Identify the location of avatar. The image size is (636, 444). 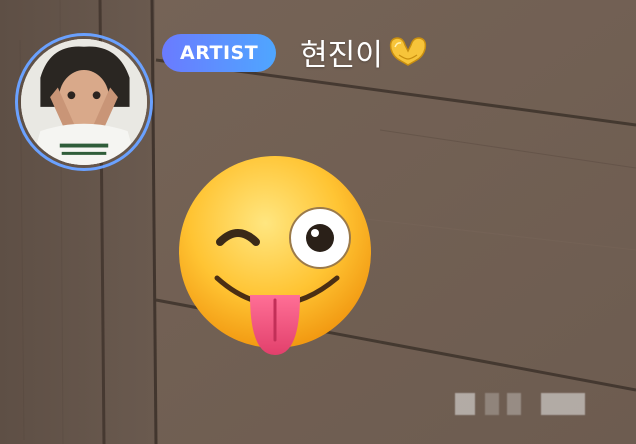
(84, 102).